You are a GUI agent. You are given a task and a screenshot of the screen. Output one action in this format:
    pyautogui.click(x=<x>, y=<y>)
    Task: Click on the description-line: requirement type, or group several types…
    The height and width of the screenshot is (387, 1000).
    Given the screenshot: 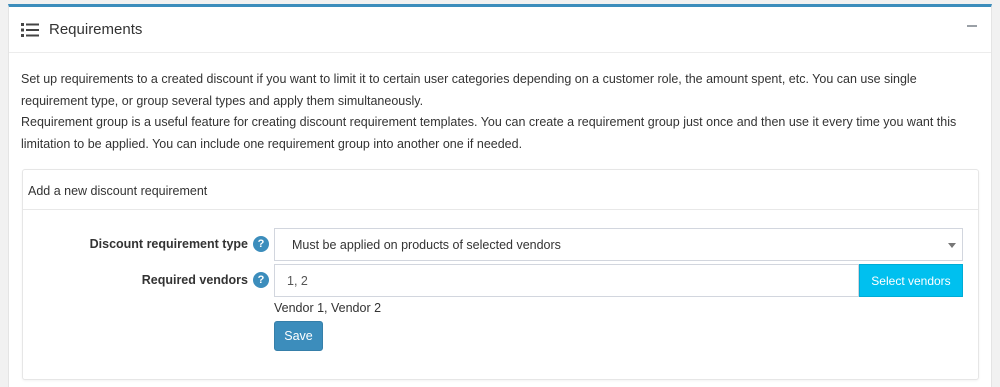 What is the action you would take?
    pyautogui.click(x=222, y=100)
    